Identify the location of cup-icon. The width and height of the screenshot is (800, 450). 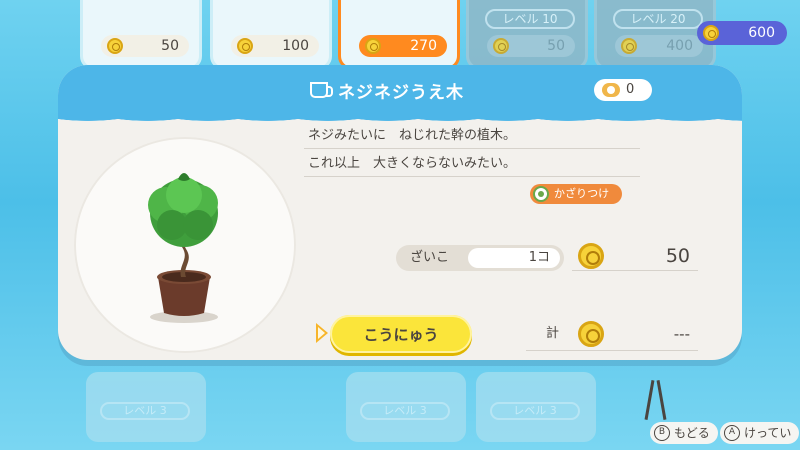
(321, 90).